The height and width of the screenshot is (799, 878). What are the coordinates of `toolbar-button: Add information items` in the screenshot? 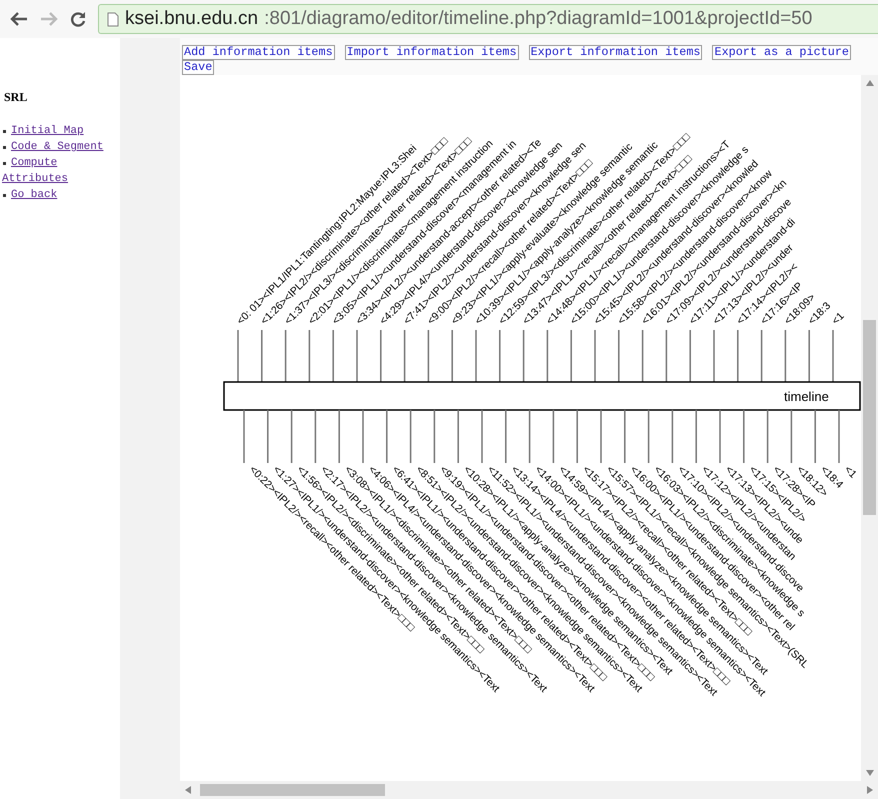 It's located at (258, 52).